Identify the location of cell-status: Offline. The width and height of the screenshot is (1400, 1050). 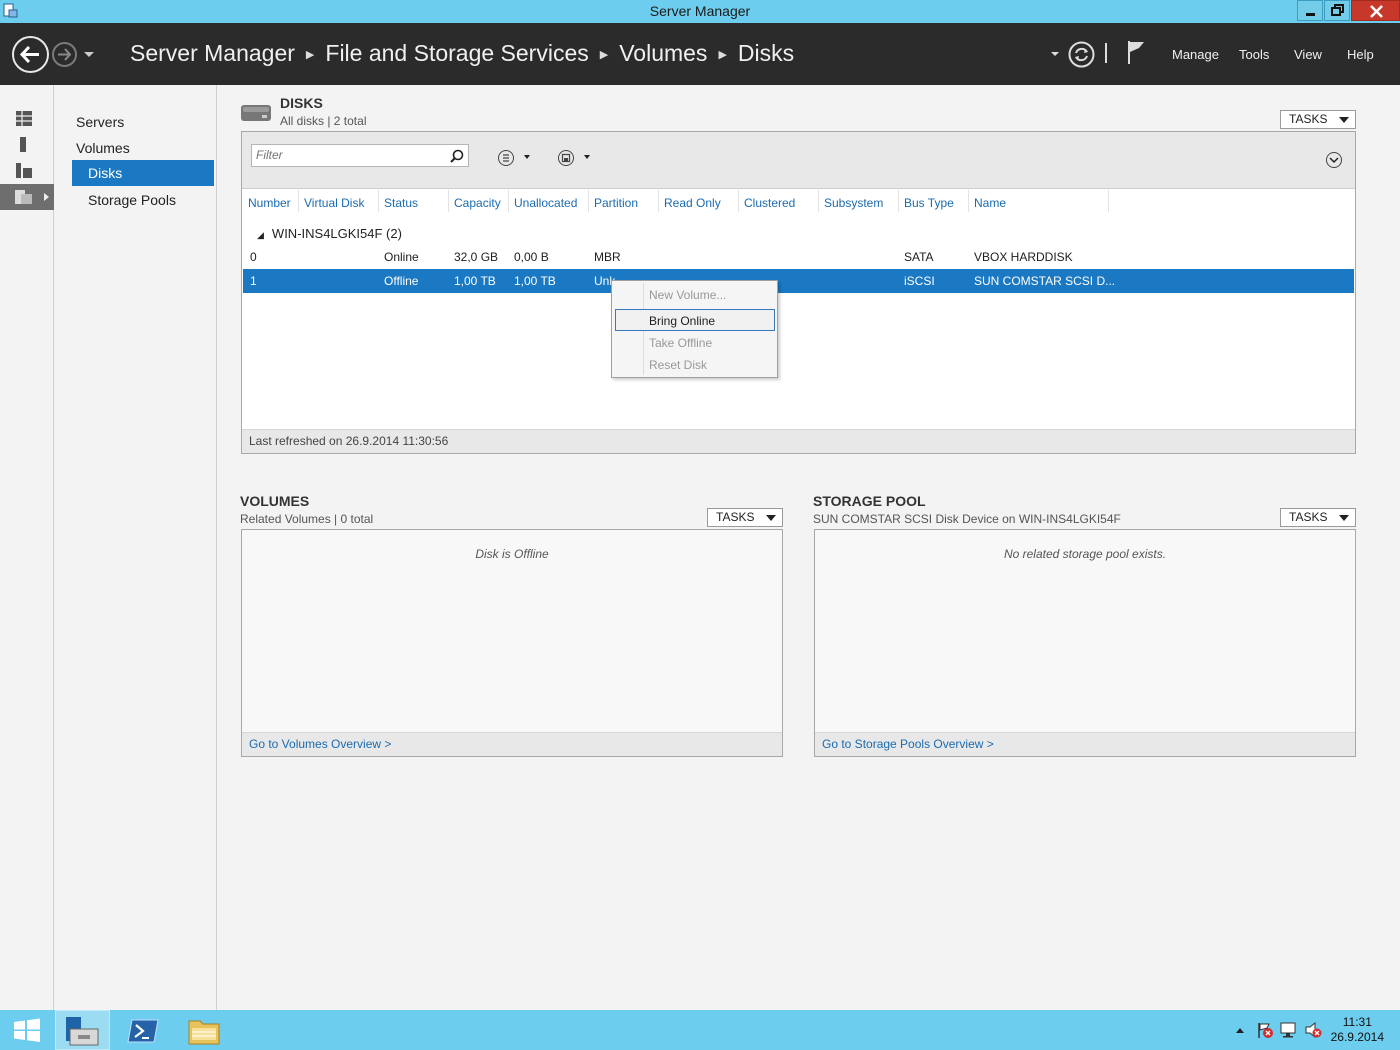
(401, 281).